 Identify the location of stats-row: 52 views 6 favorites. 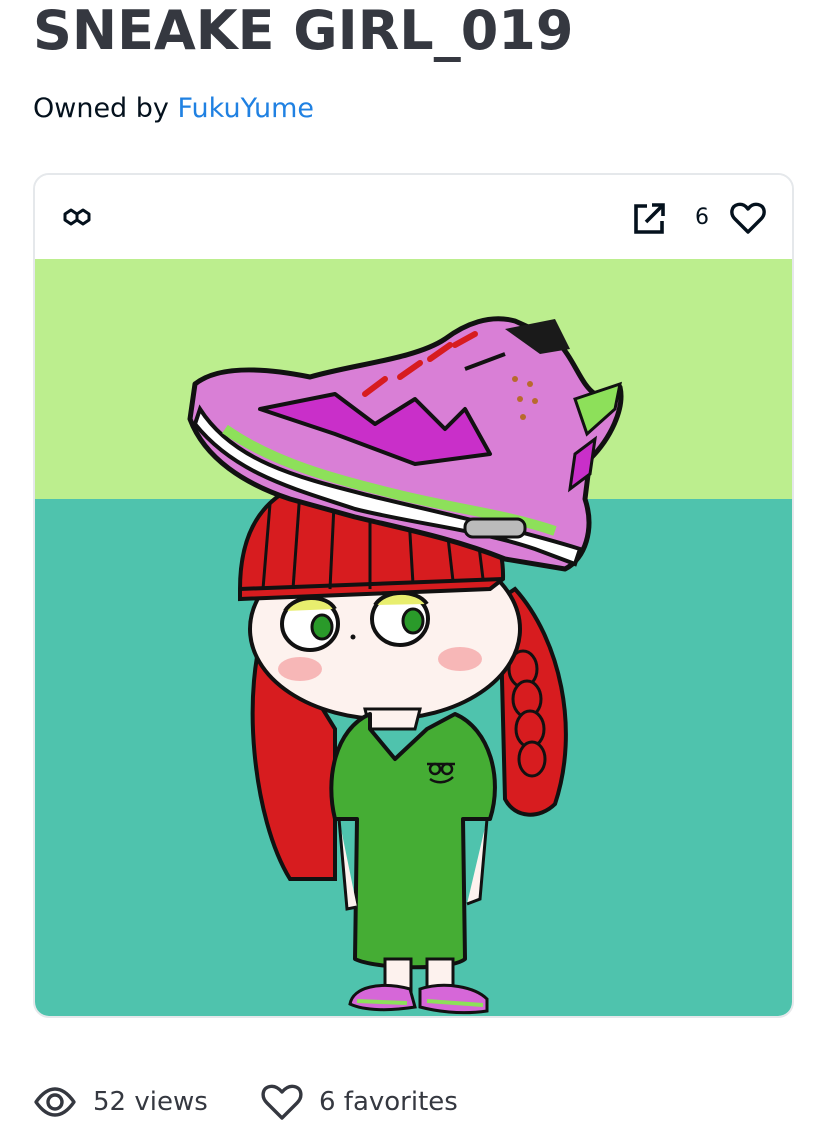
(413, 1102).